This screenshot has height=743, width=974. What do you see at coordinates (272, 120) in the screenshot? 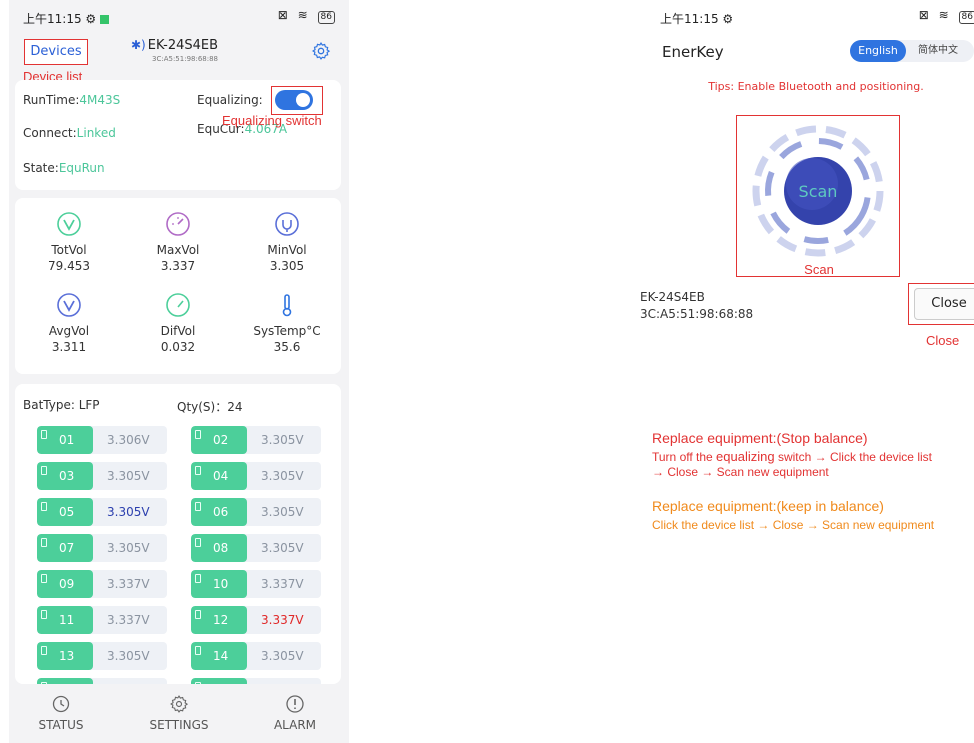
I see `equalizing-switch-annotation: Equalizing switch` at bounding box center [272, 120].